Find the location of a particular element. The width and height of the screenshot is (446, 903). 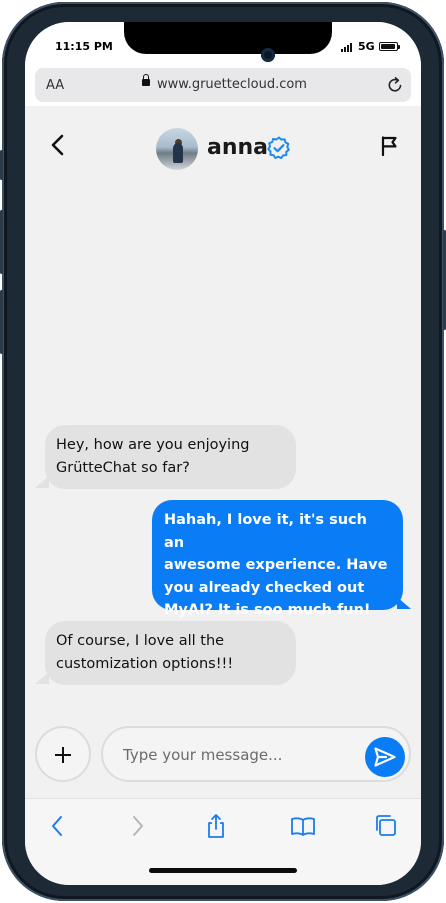

back-chevron-icon is located at coordinates (58, 145).